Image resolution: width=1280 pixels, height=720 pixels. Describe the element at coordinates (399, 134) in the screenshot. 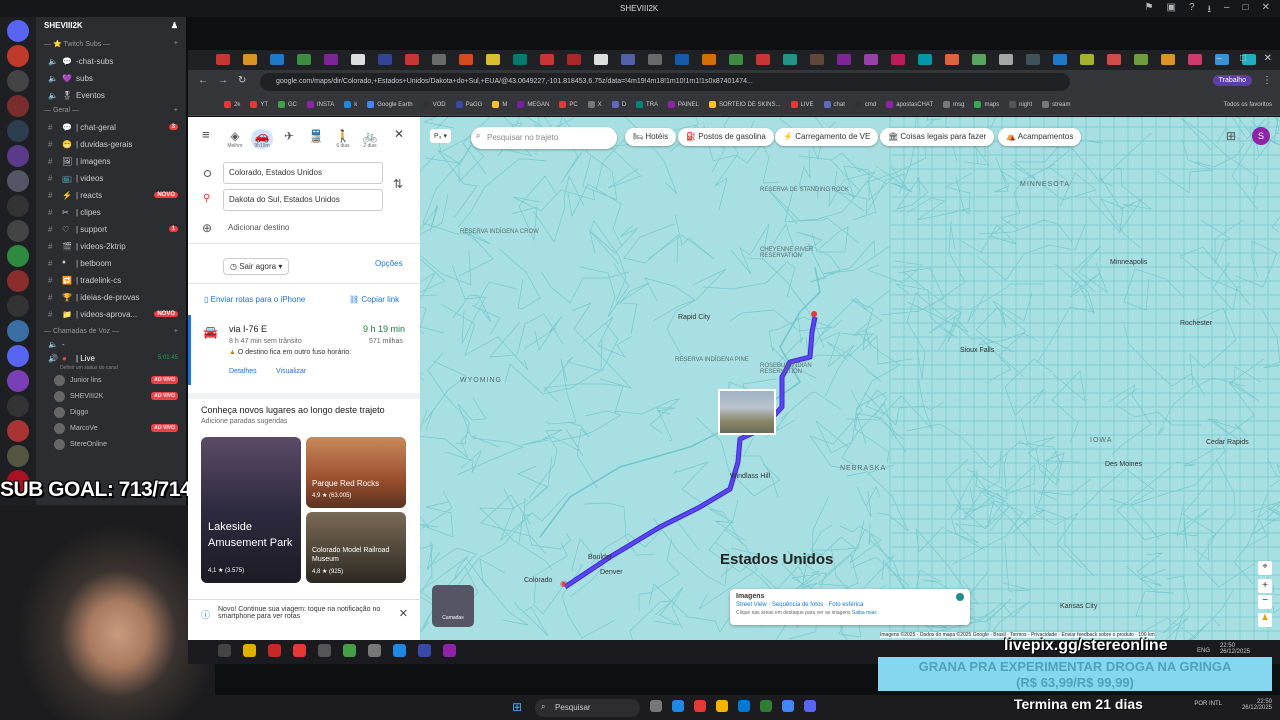

I see `close-directions-icon: ✕` at that location.